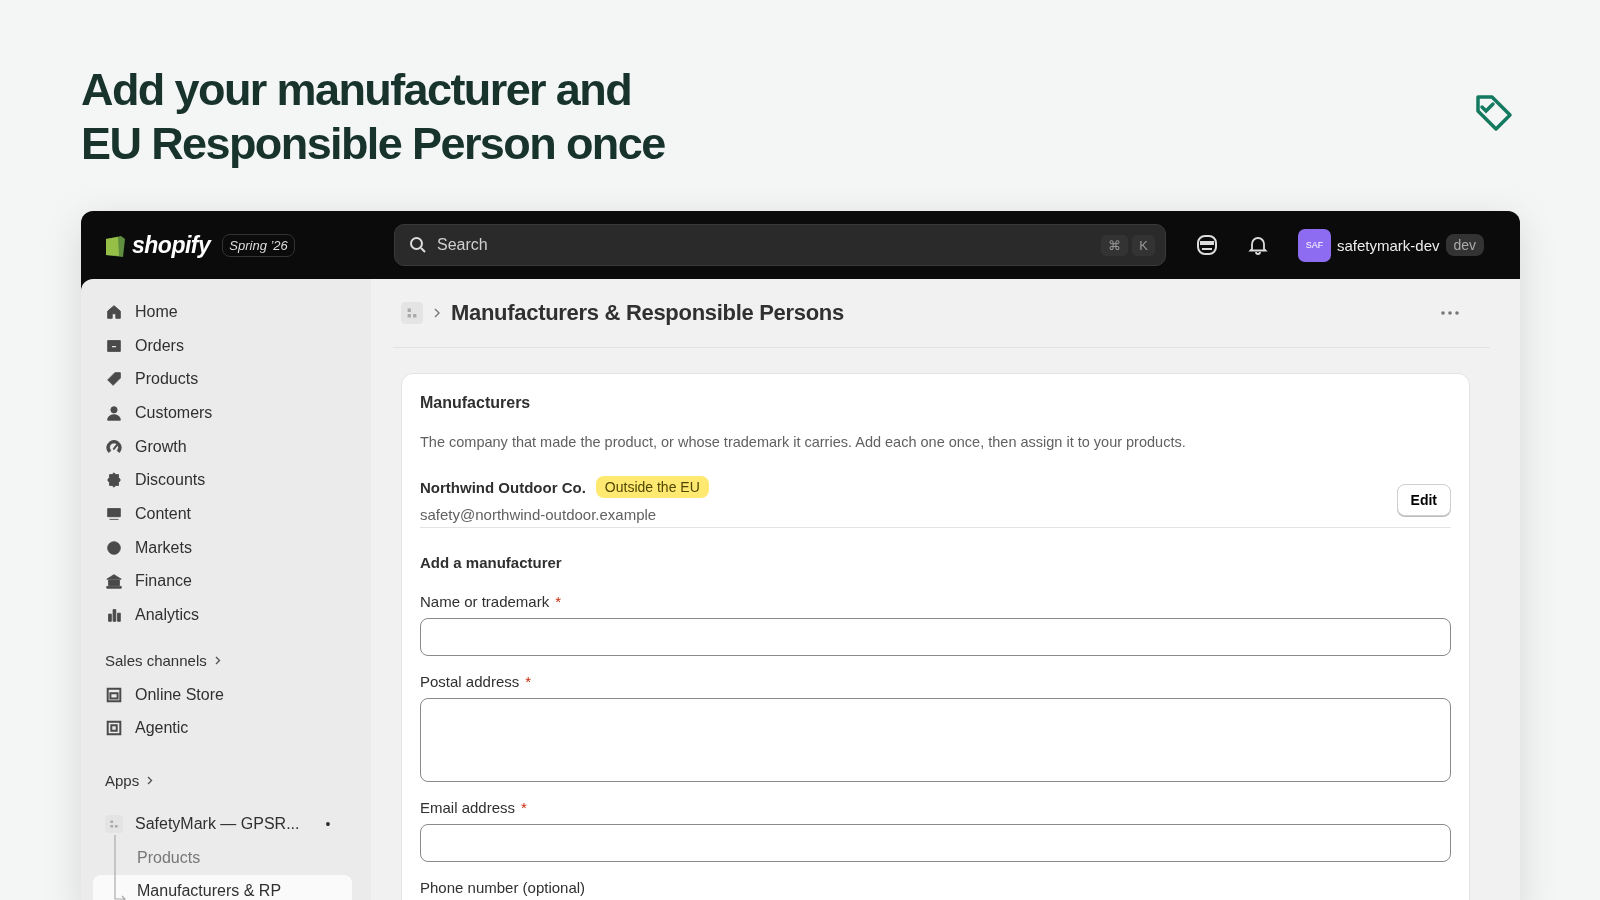 This screenshot has width=1600, height=900. What do you see at coordinates (503, 487) in the screenshot?
I see `manufacturer-name: Northwind Outdoor Co.` at bounding box center [503, 487].